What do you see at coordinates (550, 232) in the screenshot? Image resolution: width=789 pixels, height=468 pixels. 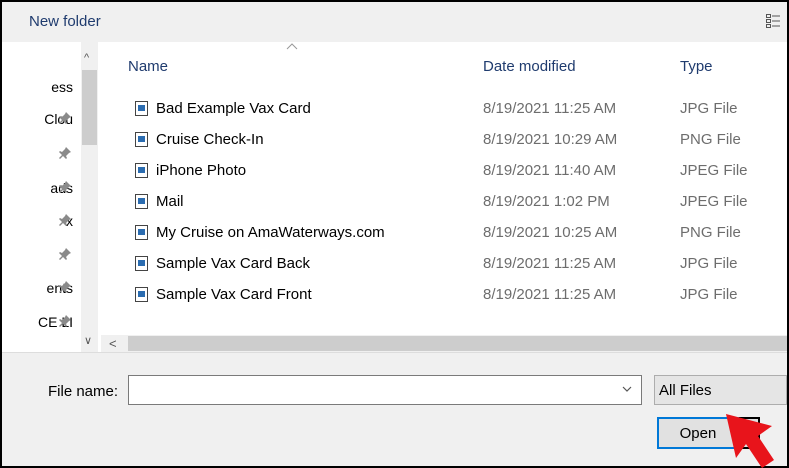 I see `file-date-modified: 8/19/2021 10:25 AM` at bounding box center [550, 232].